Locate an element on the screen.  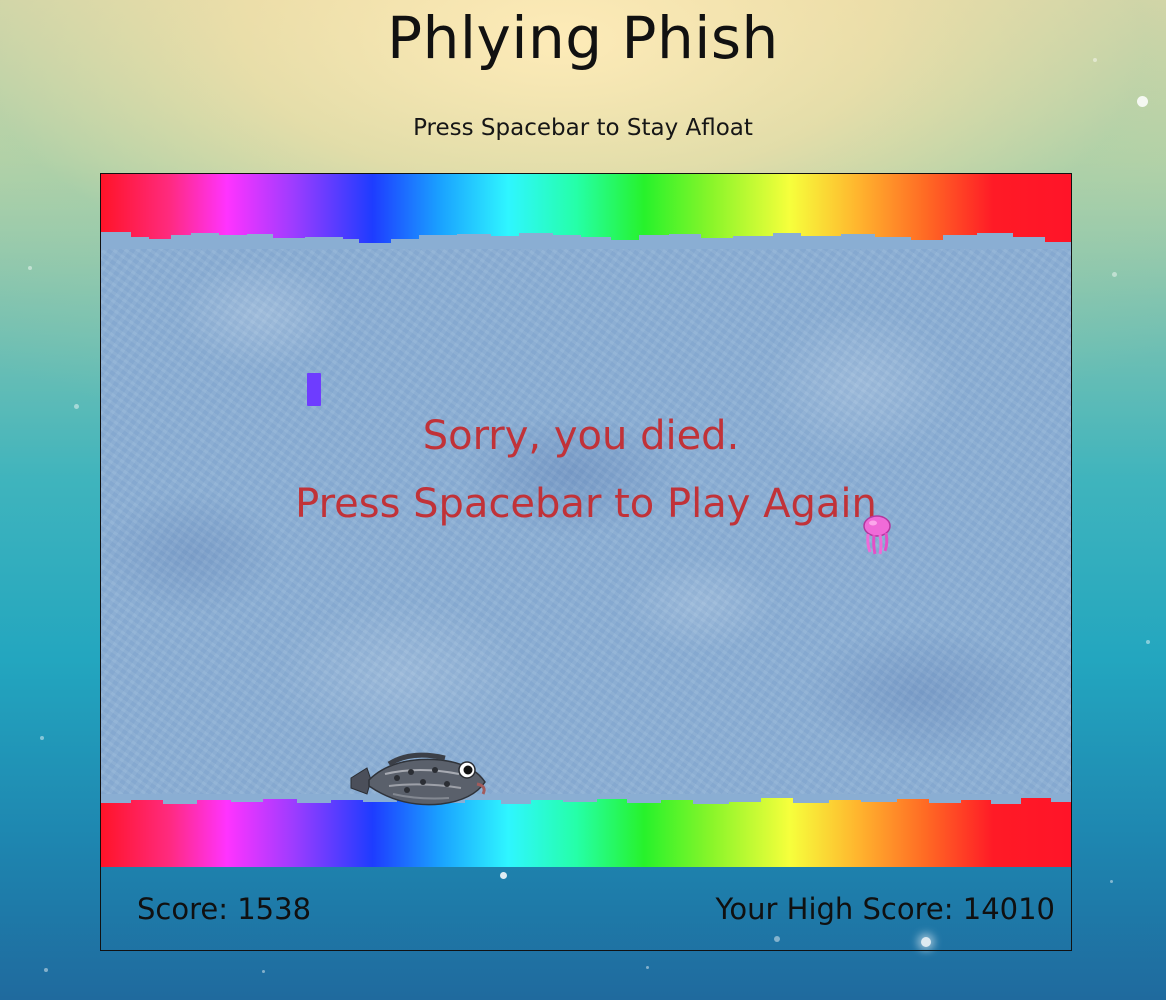
page-title: Phlying Phish is located at coordinates (583, 38).